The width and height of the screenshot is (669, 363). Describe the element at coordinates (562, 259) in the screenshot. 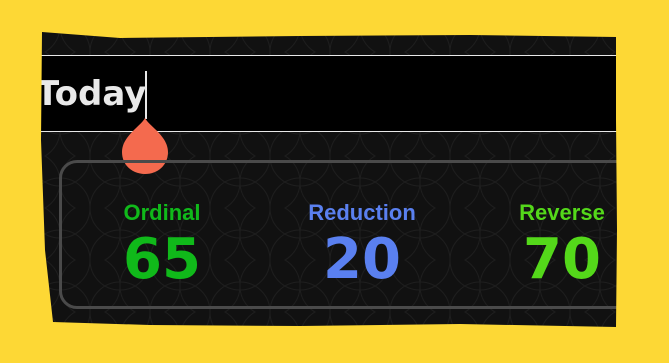

I see `stat-value: 70` at that location.